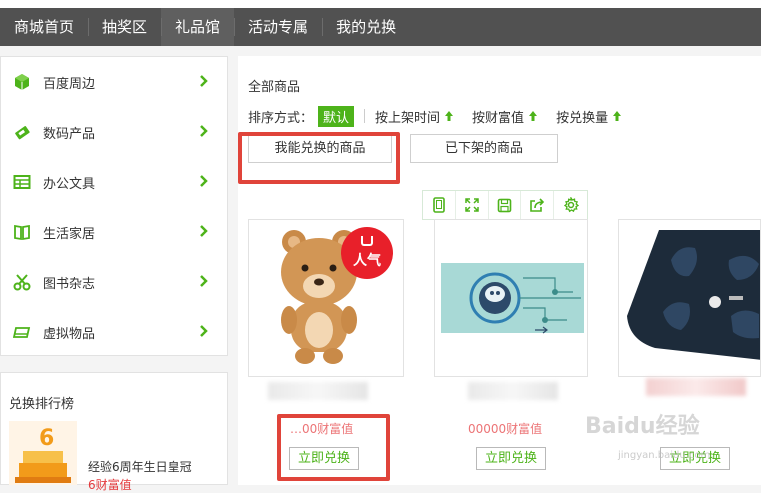  I want to click on sort-by-time-button: 按上架时间, so click(414, 116).